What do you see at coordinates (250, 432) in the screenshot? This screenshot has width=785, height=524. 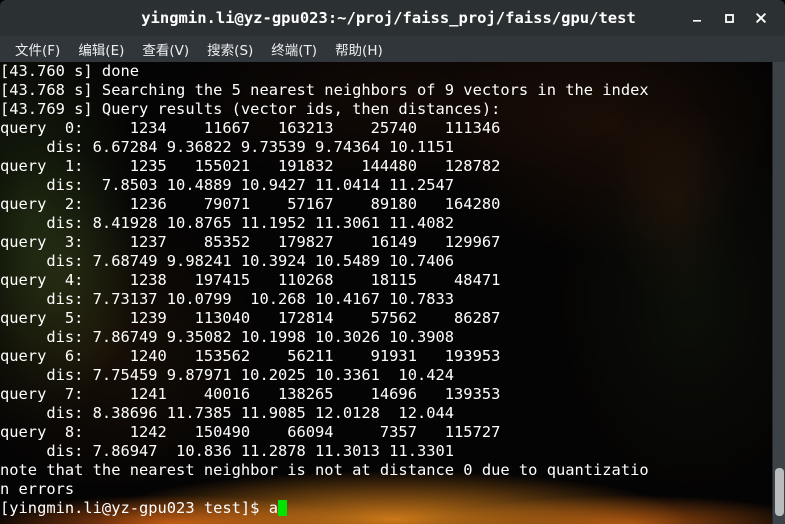 I see `terminal-line: query 8: 1242 150490 66094 7357 115727` at bounding box center [250, 432].